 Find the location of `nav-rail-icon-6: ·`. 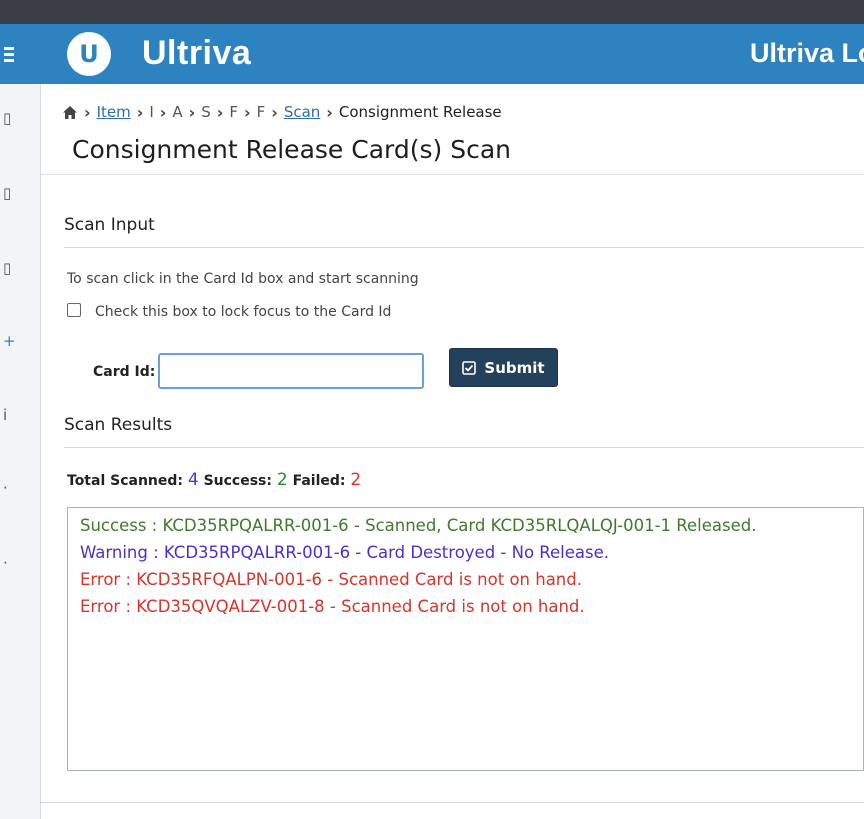

nav-rail-icon-6: · is located at coordinates (9, 488).